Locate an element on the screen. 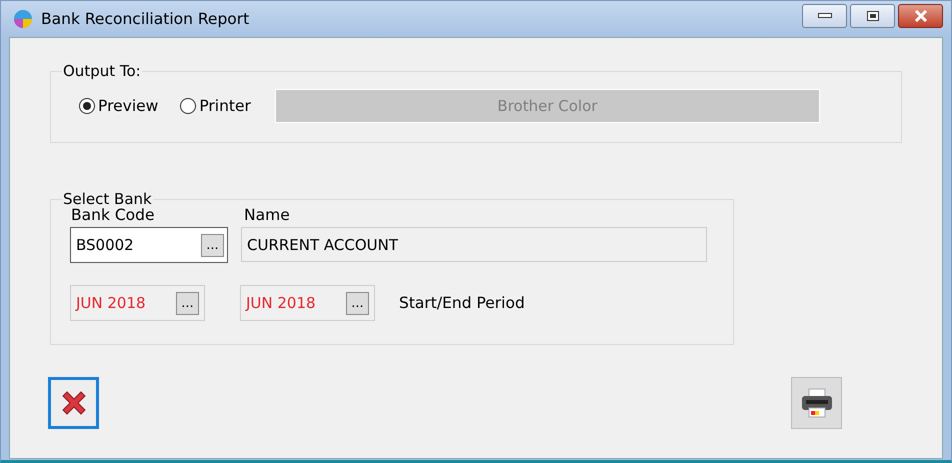 The image size is (952, 463). close-button is located at coordinates (920, 16).